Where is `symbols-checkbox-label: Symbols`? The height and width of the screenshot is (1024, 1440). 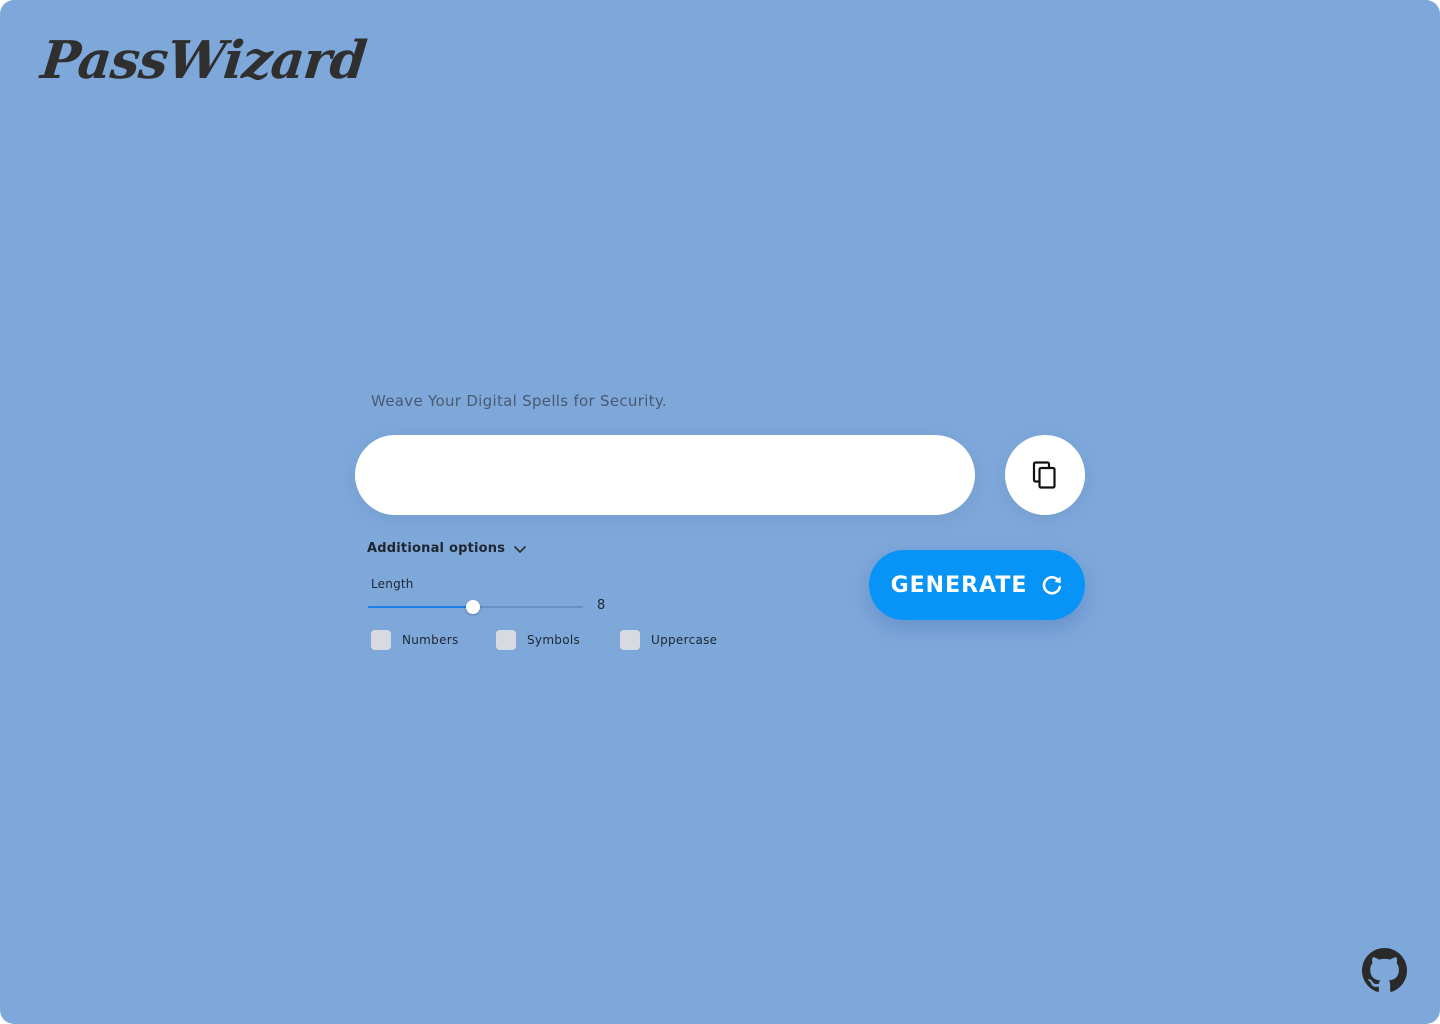 symbols-checkbox-label: Symbols is located at coordinates (554, 640).